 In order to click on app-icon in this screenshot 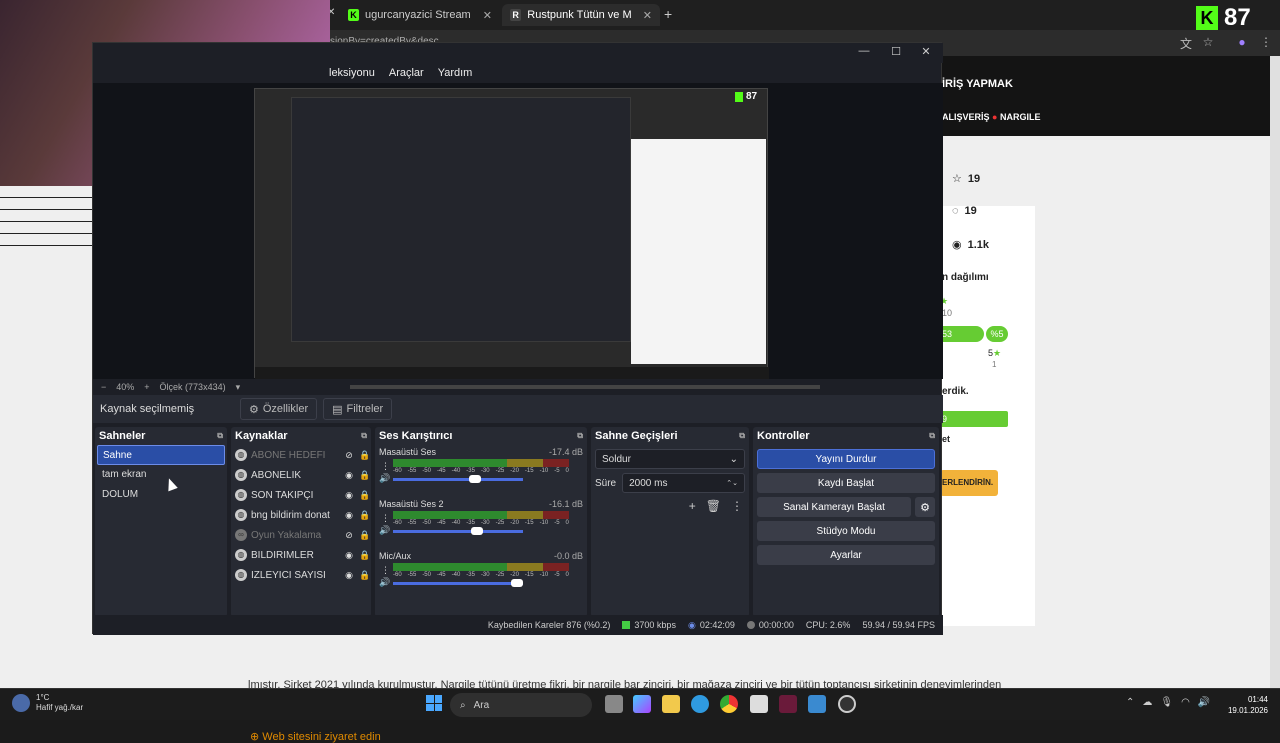, I will do `click(788, 704)`.